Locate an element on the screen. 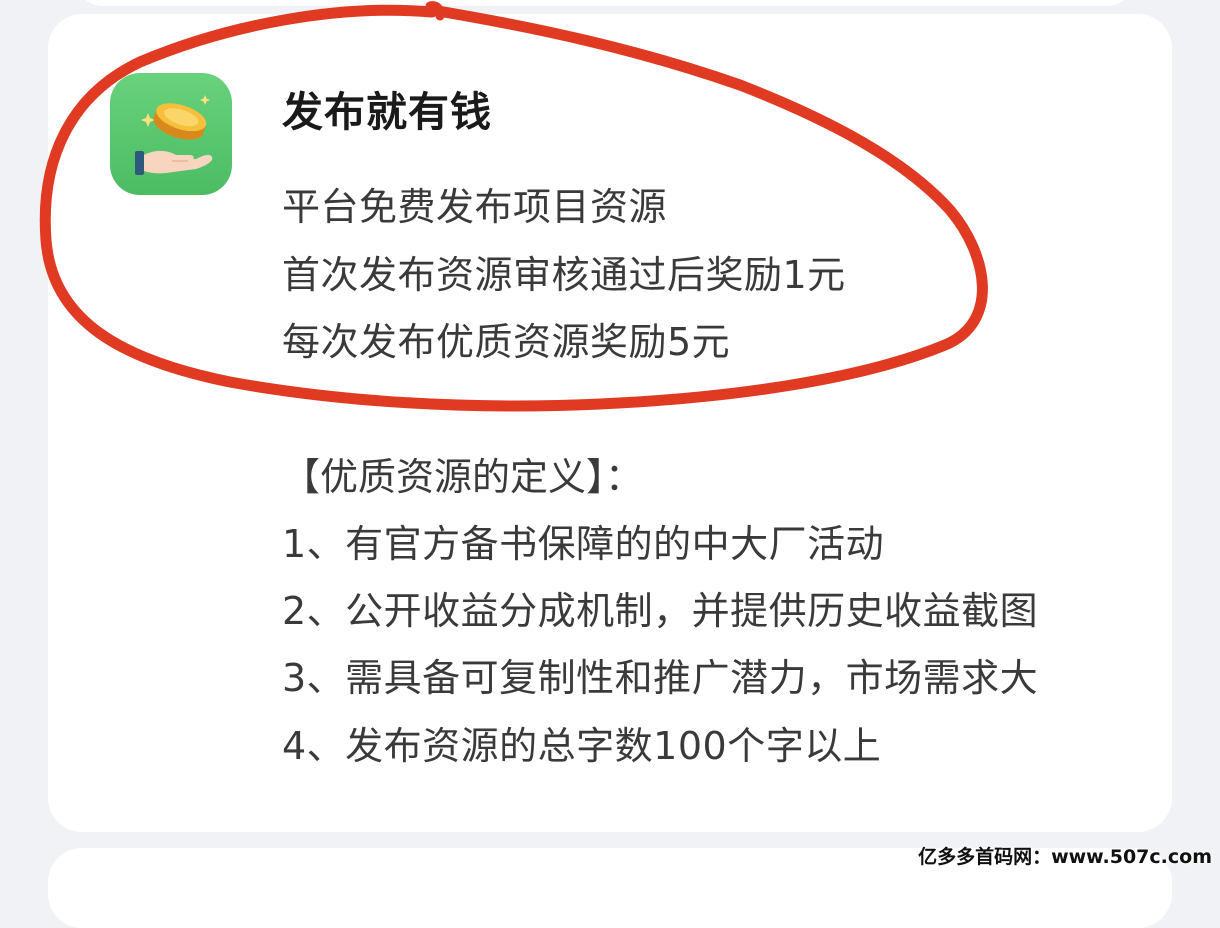  rule-item: 2、公开收益分成机制，并提供历史收益截图 is located at coordinates (660, 611).